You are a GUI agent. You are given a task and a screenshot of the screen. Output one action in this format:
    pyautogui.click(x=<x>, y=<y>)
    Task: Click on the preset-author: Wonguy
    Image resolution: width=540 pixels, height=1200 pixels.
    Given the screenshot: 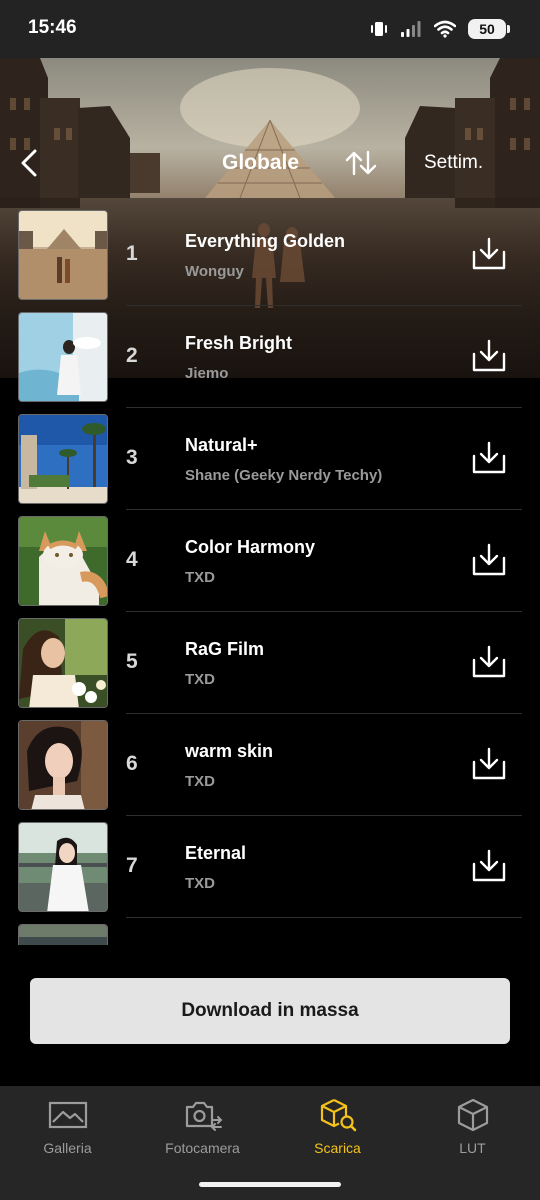 What is the action you would take?
    pyautogui.click(x=214, y=271)
    